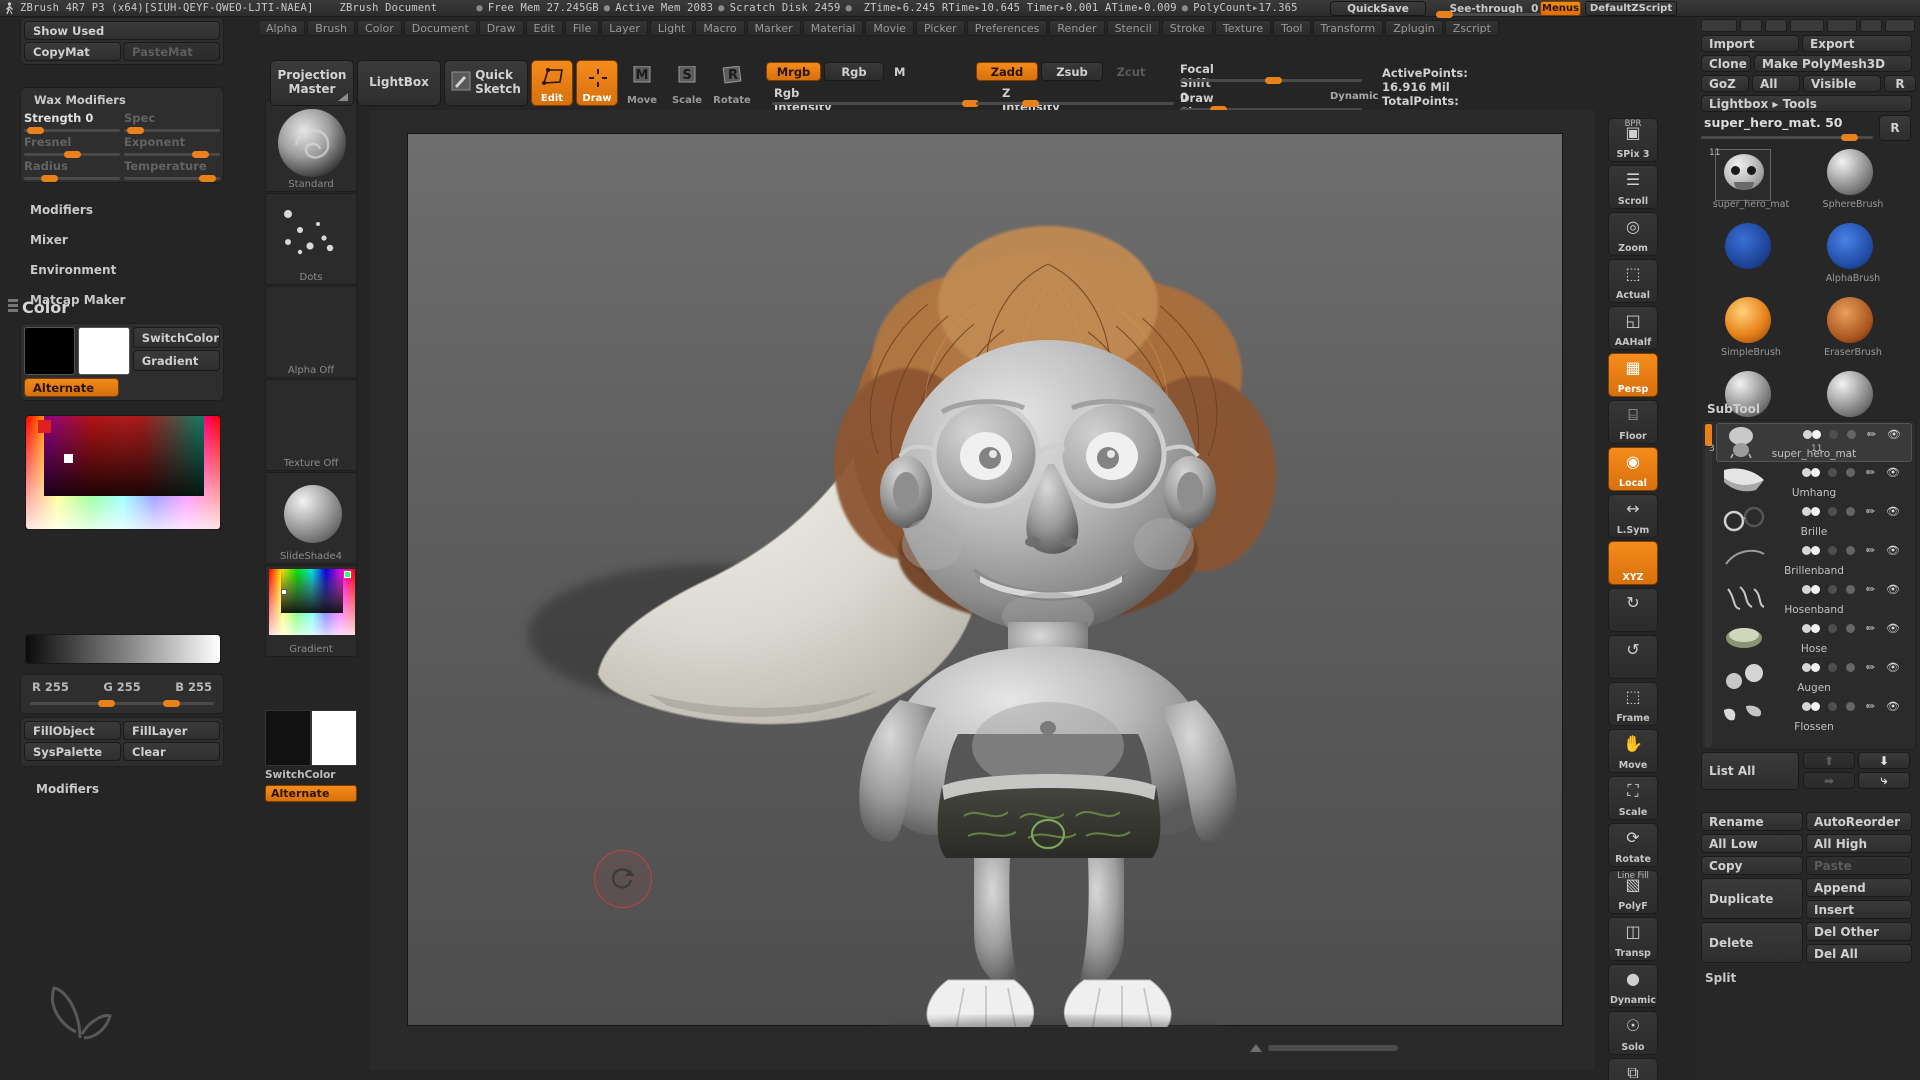 This screenshot has height=1080, width=1920. I want to click on z-intensity-knob, so click(1030, 103).